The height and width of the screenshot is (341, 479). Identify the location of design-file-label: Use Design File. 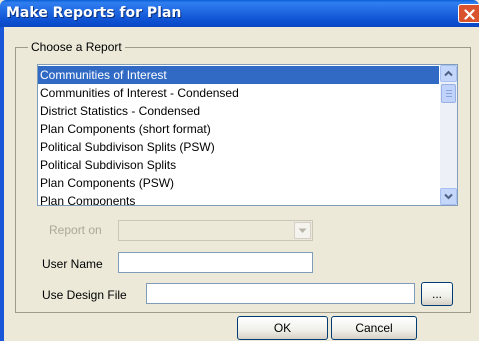
(84, 295).